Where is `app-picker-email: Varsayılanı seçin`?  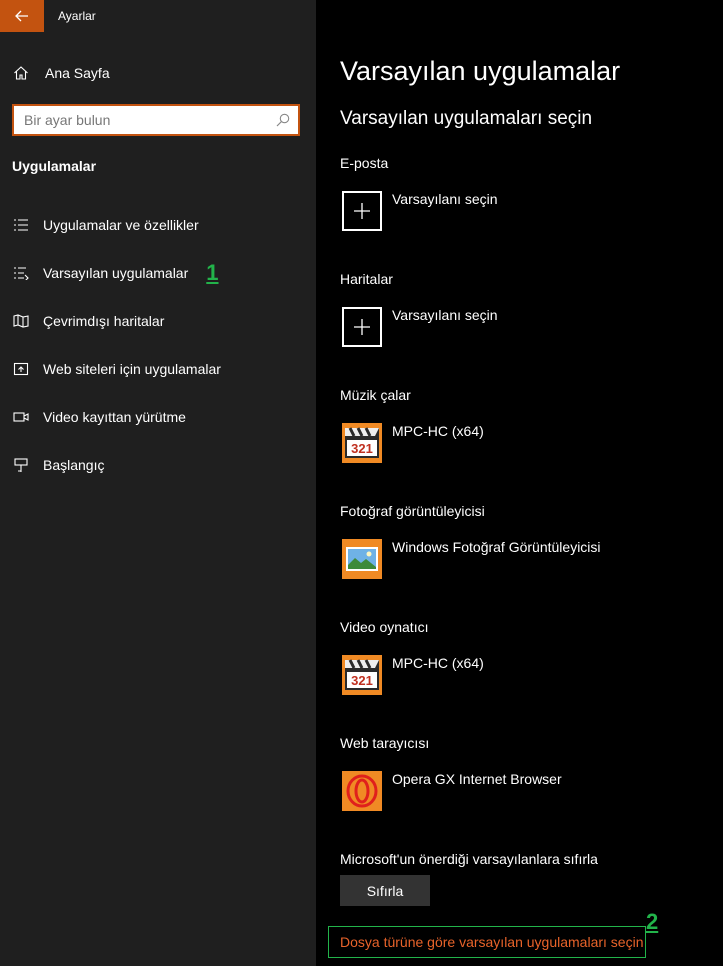 app-picker-email: Varsayılanı seçin is located at coordinates (420, 211).